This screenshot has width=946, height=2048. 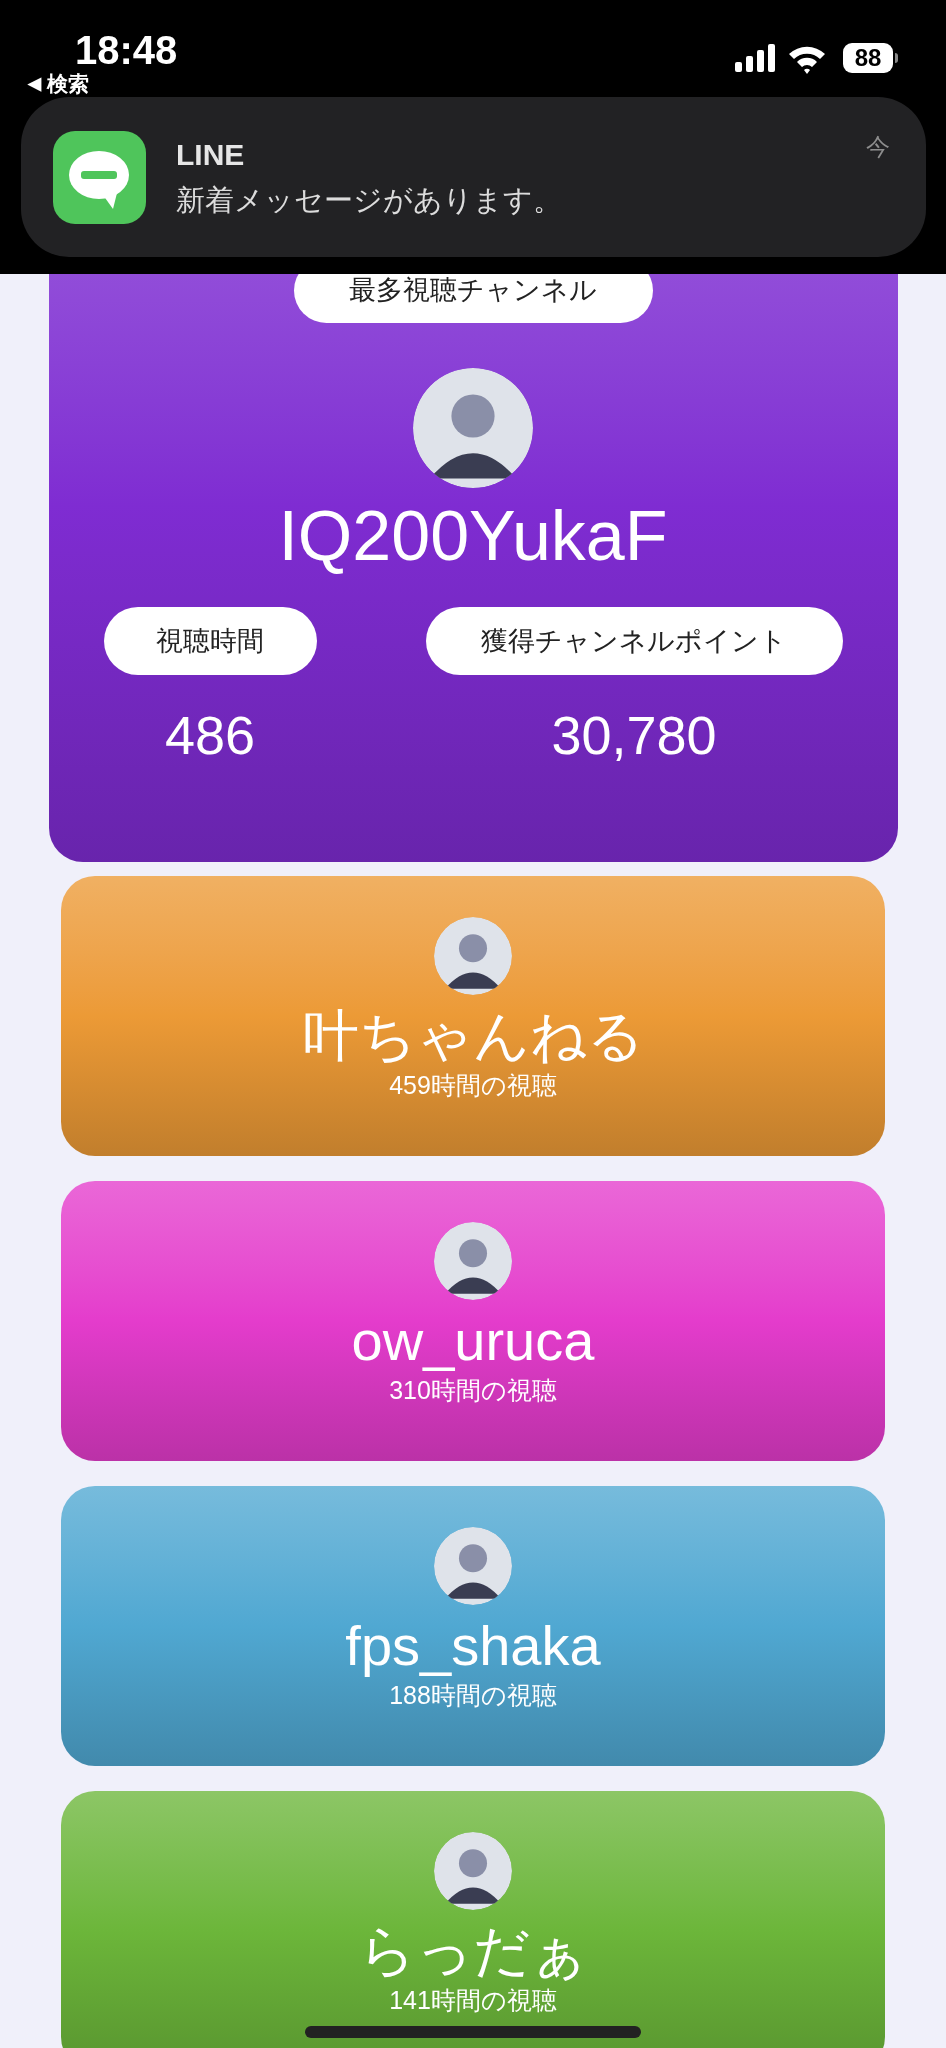 What do you see at coordinates (473, 2000) in the screenshot?
I see `watch-hours: 141時間の視聴` at bounding box center [473, 2000].